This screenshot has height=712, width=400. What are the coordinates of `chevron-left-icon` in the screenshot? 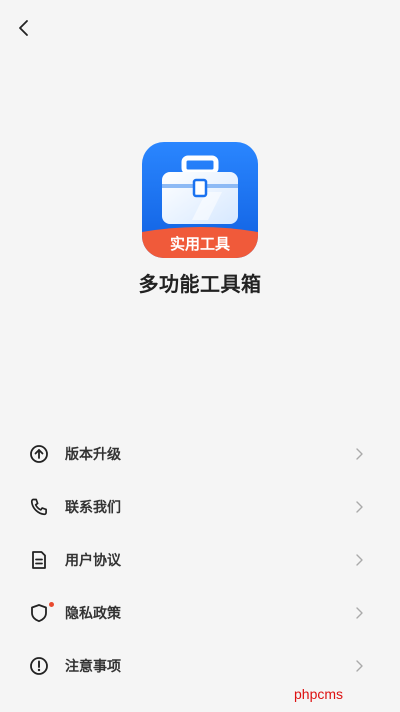 It's located at (23, 28).